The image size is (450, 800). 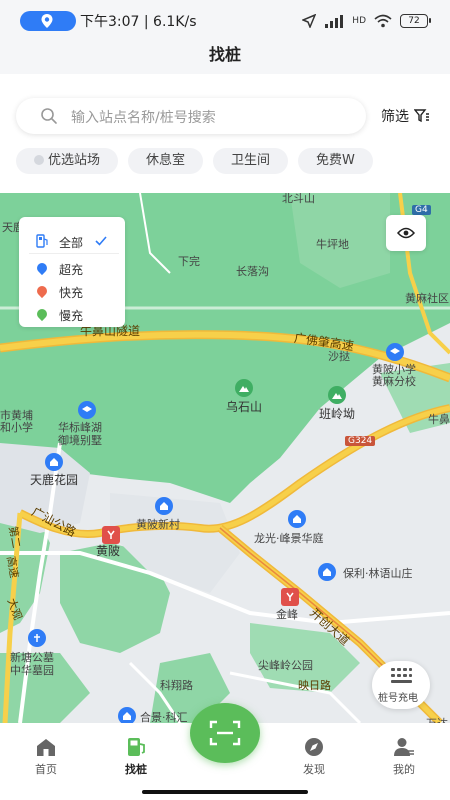 I want to click on map-label-huangpo: 黄陂, so click(x=108, y=551).